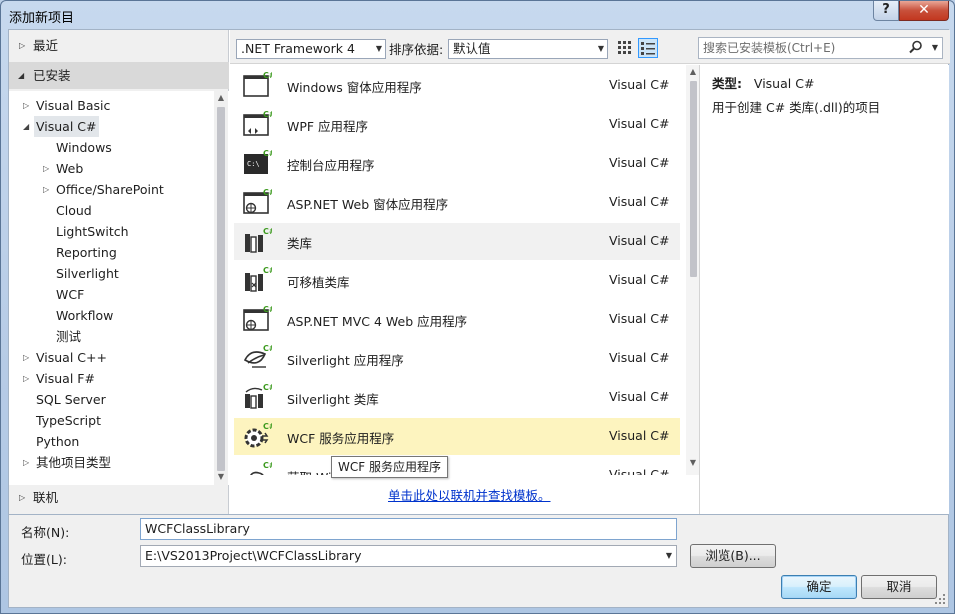 The height and width of the screenshot is (614, 955). What do you see at coordinates (259, 124) in the screenshot?
I see `wpf-app-icon: C#` at bounding box center [259, 124].